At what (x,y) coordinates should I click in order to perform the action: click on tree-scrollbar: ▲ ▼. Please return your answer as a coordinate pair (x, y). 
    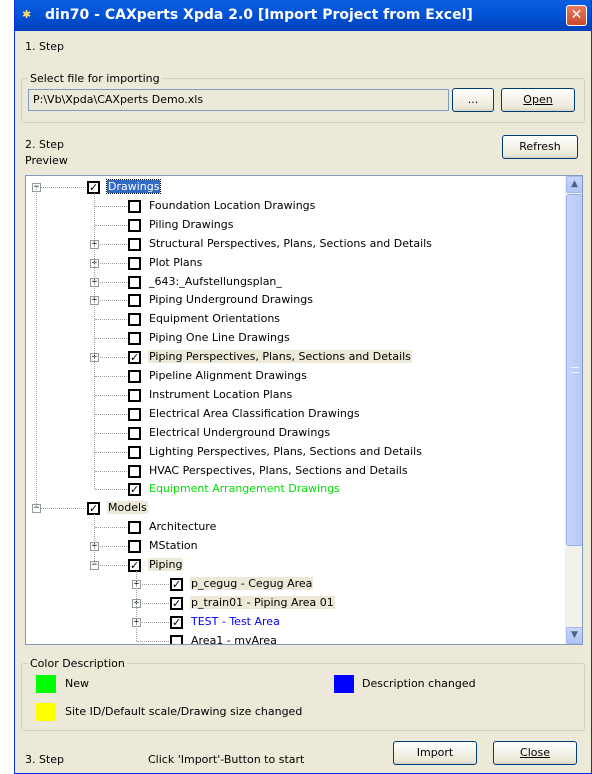
    Looking at the image, I should click on (573, 410).